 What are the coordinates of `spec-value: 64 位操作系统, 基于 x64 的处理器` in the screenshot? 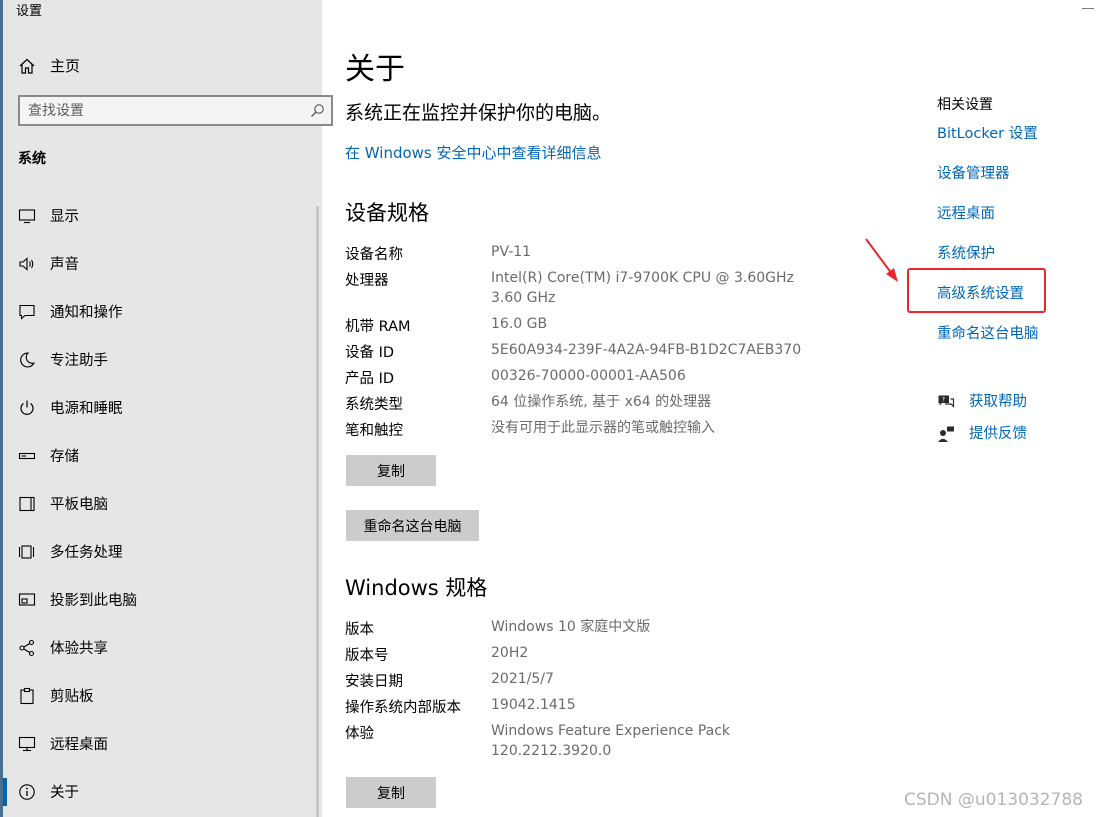 It's located at (601, 402).